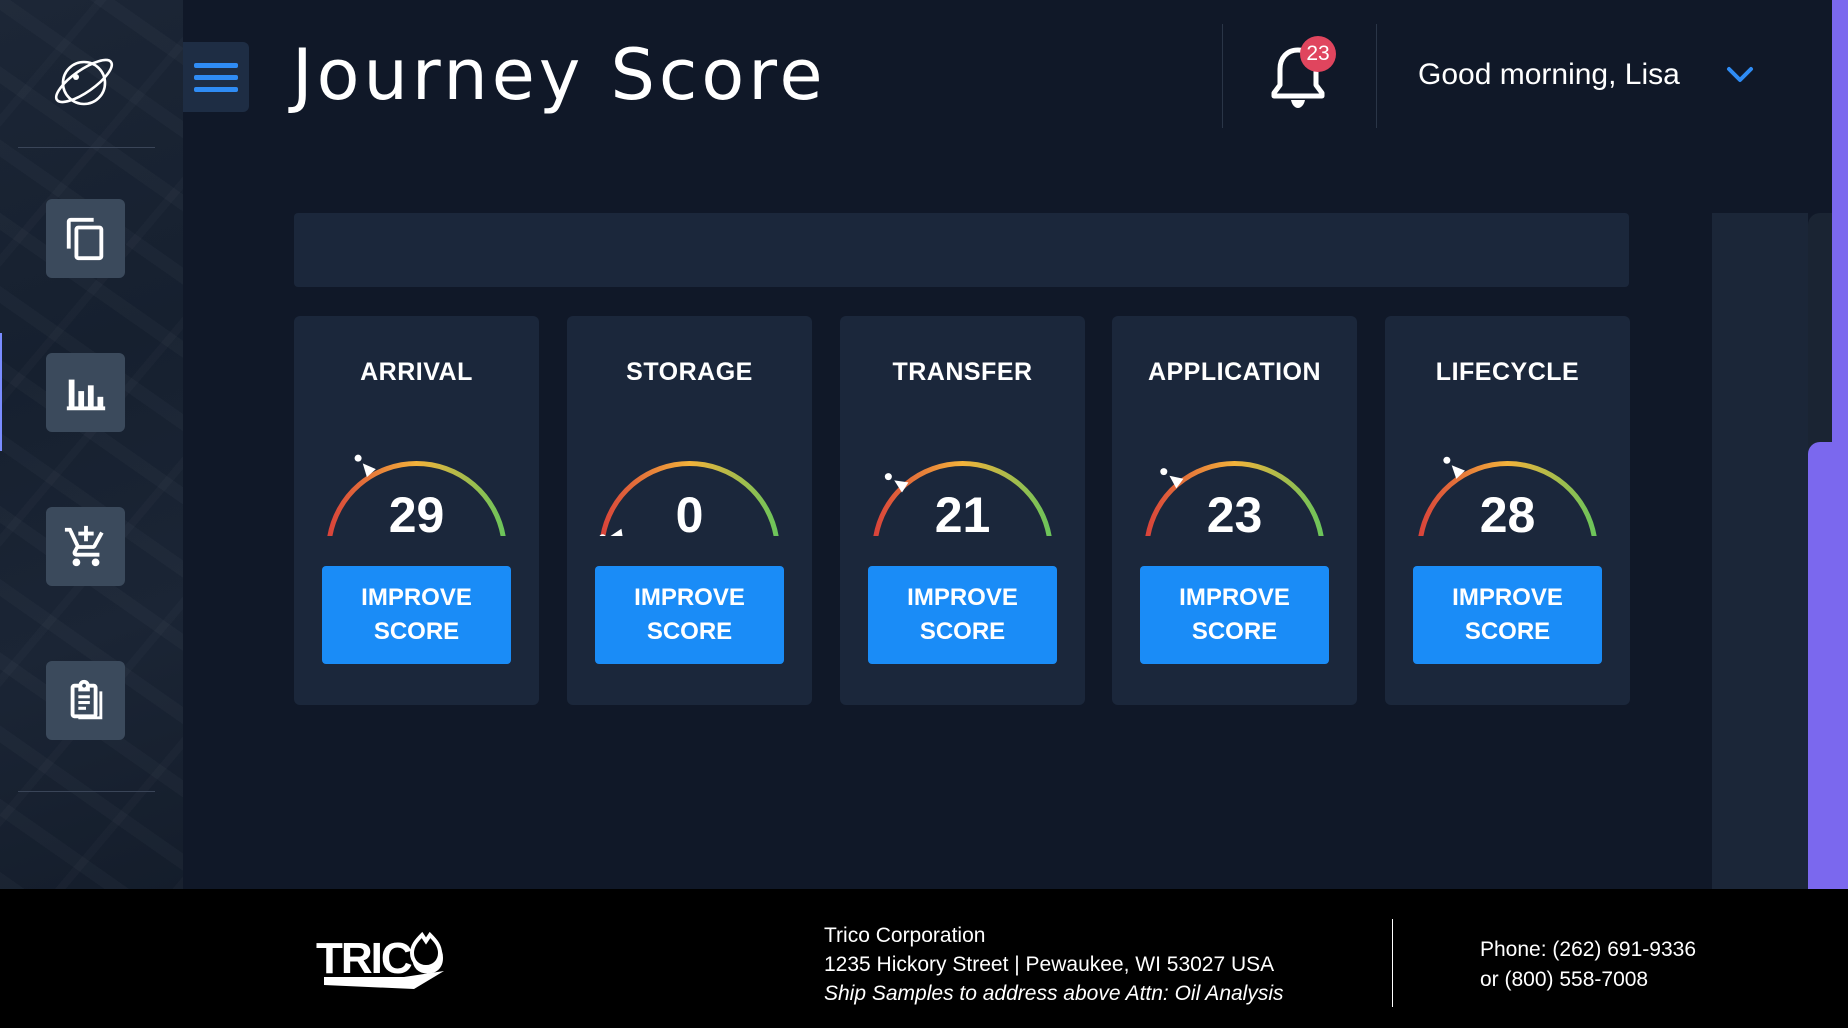 This screenshot has height=1028, width=1848. I want to click on right-panel, so click(1760, 551).